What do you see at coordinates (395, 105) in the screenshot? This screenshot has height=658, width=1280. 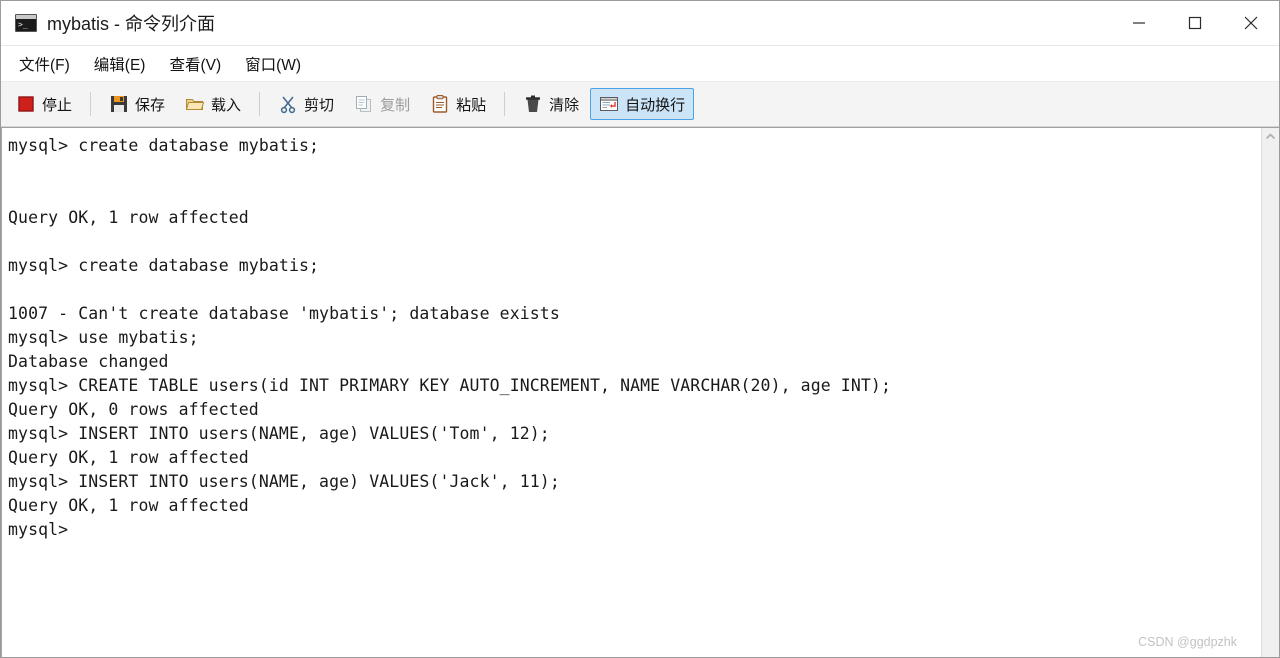 I see `copy-button-label: 复制` at bounding box center [395, 105].